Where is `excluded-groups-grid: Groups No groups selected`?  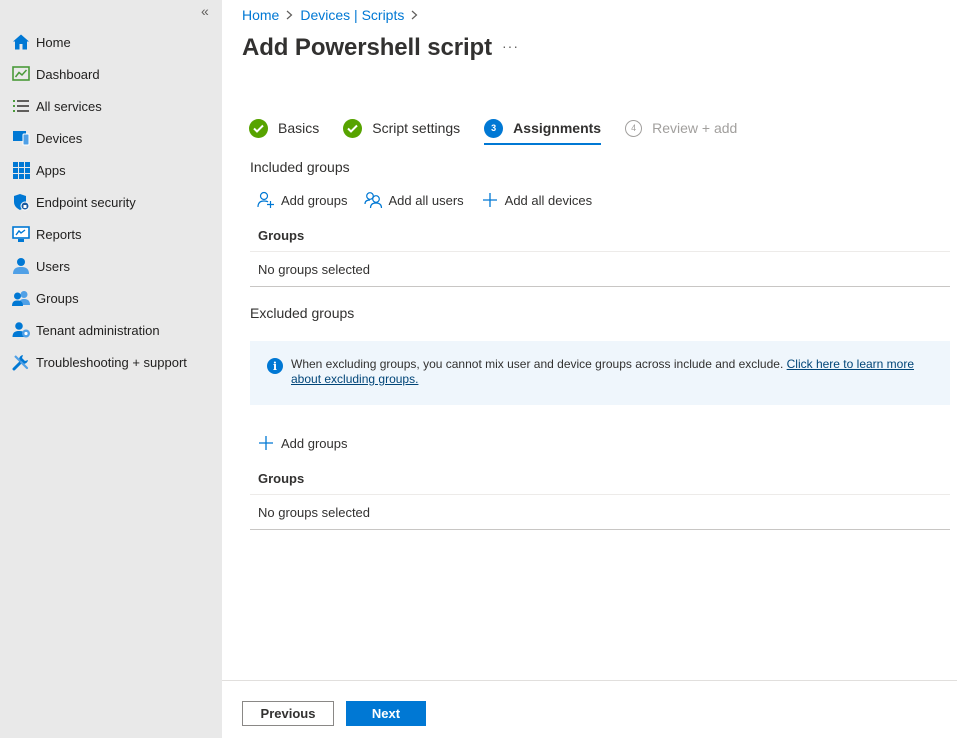
excluded-groups-grid: Groups No groups selected is located at coordinates (600, 496).